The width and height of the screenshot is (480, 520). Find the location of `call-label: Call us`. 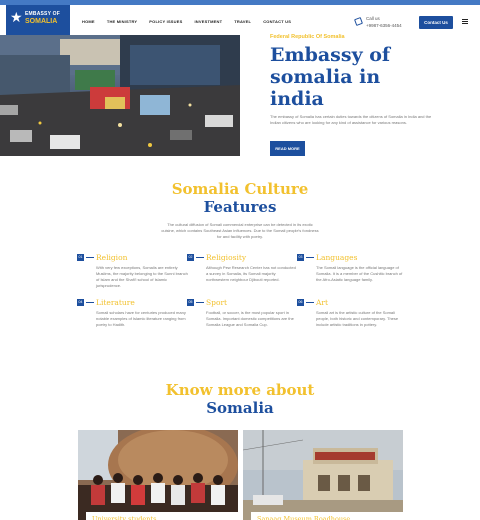

call-label: Call us is located at coordinates (373, 18).